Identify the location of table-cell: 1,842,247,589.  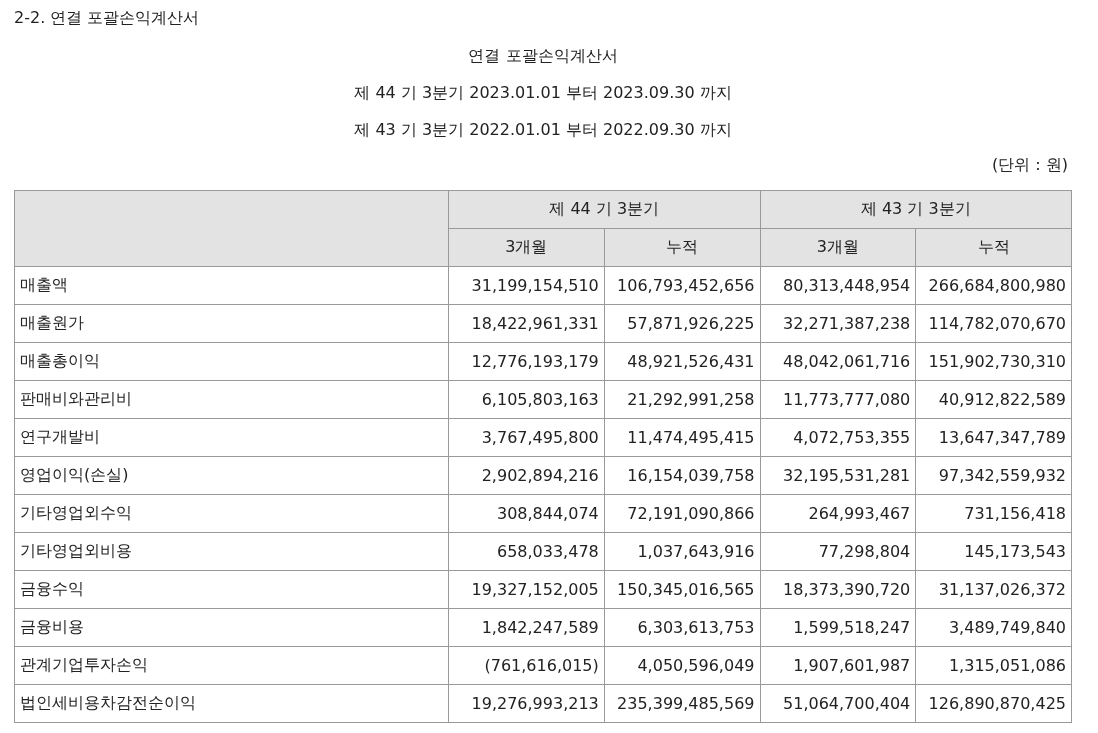
(526, 627).